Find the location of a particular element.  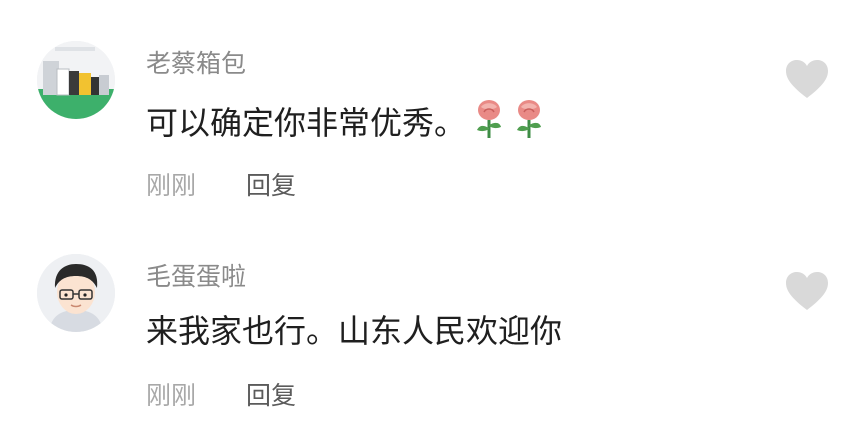

comment-username: 老蔡箱包 is located at coordinates (196, 64).